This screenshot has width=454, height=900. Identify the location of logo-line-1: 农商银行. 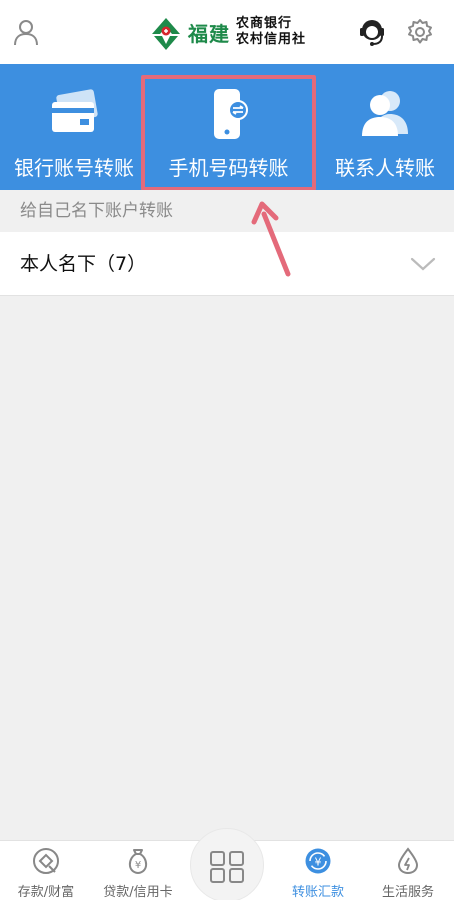
(264, 23).